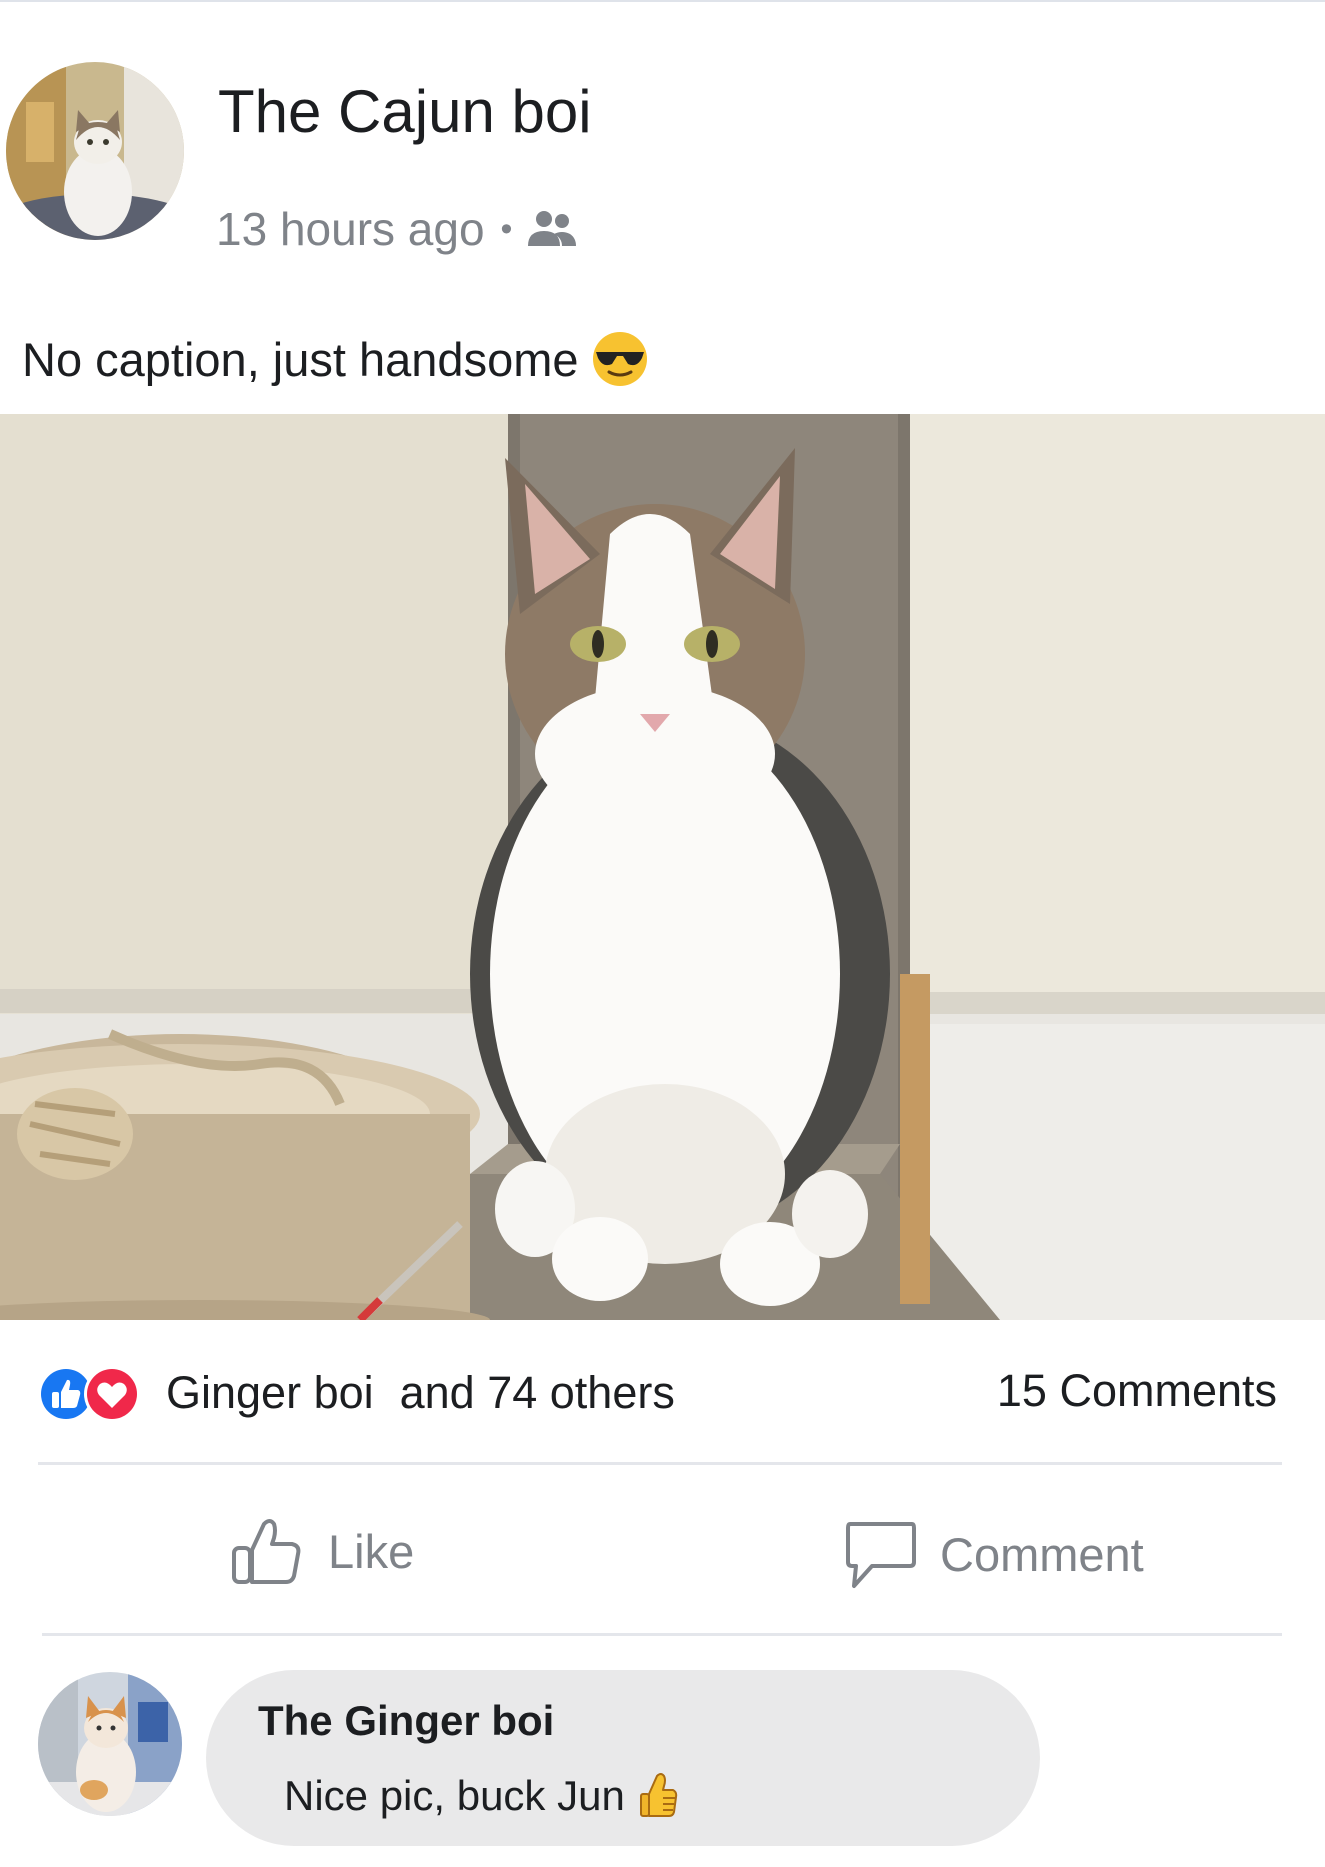  What do you see at coordinates (270, 1392) in the screenshot?
I see `reaction-first-name: Ginger boi` at bounding box center [270, 1392].